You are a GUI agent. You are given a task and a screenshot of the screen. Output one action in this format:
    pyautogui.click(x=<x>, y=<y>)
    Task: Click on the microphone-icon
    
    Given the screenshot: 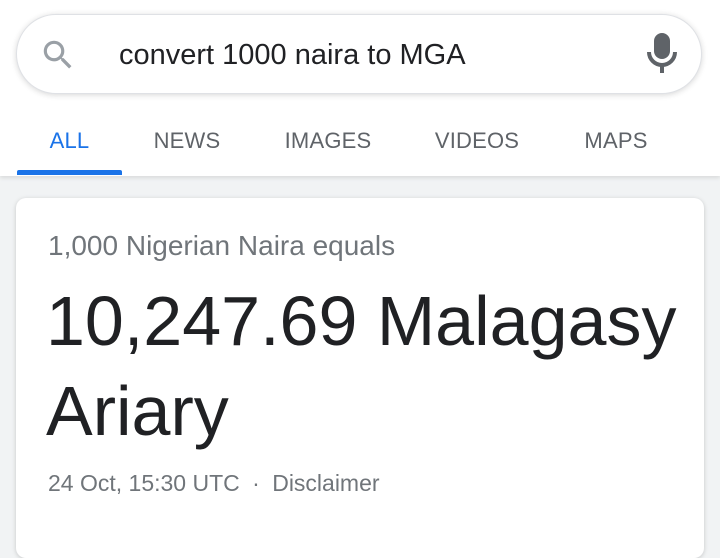 What is the action you would take?
    pyautogui.click(x=662, y=55)
    